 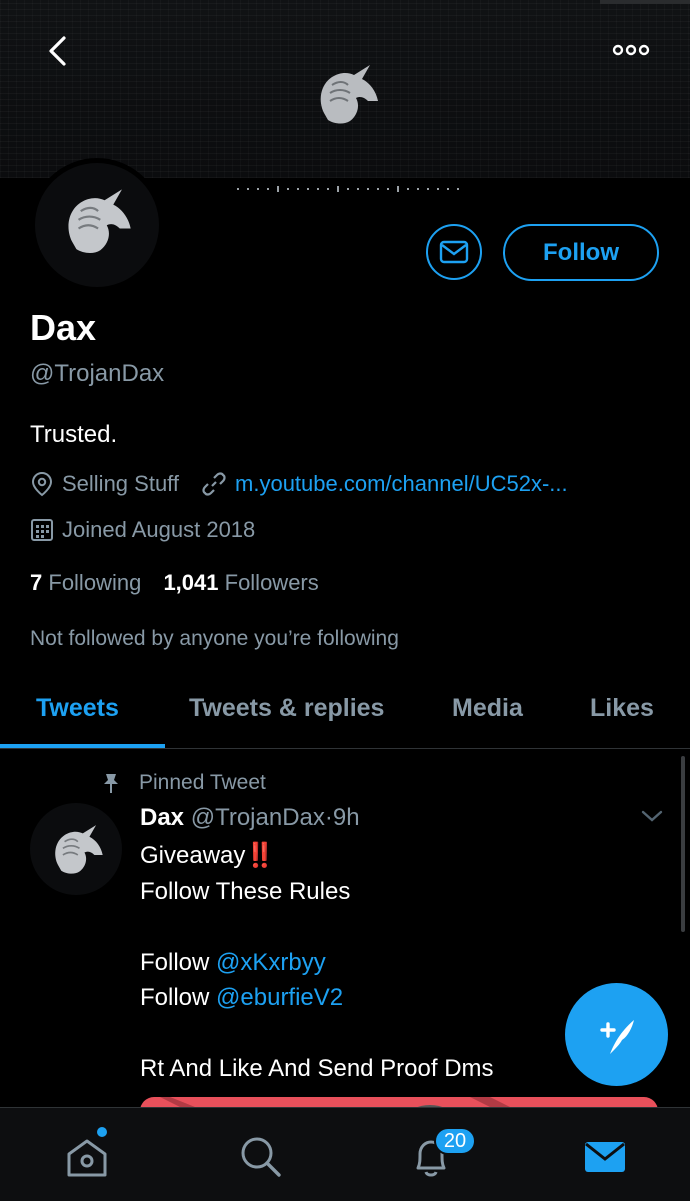 I want to click on profile-joined: Joined August 2018, so click(x=159, y=529).